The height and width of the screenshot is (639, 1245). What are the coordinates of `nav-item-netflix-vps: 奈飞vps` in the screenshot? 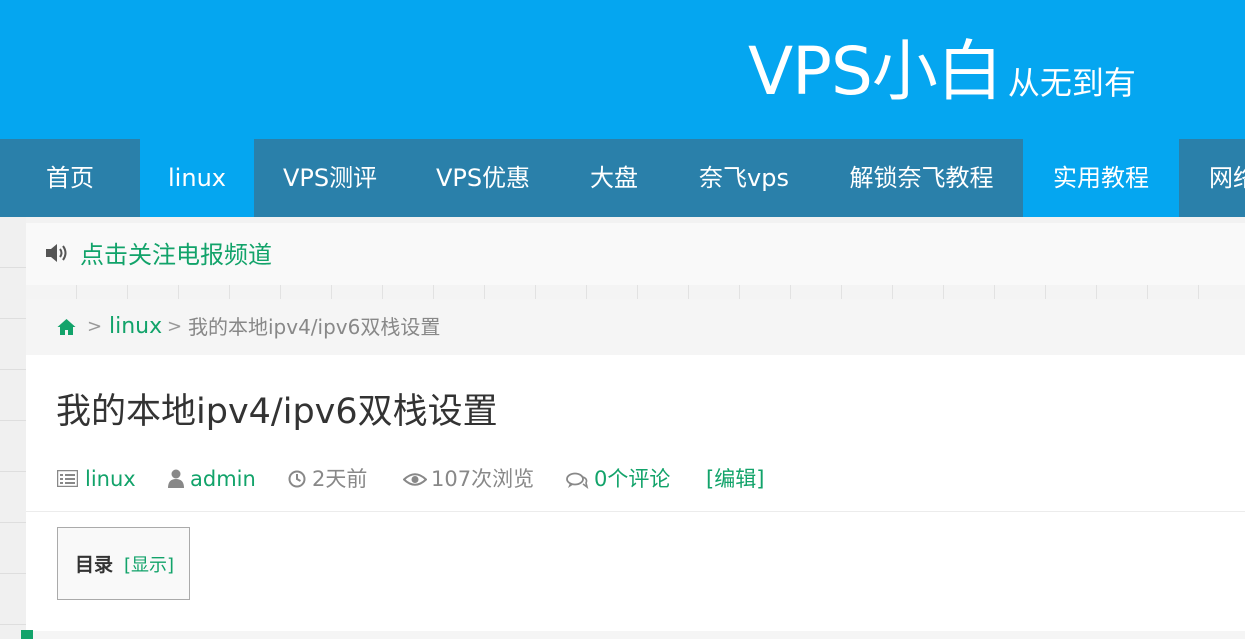 It's located at (744, 178).